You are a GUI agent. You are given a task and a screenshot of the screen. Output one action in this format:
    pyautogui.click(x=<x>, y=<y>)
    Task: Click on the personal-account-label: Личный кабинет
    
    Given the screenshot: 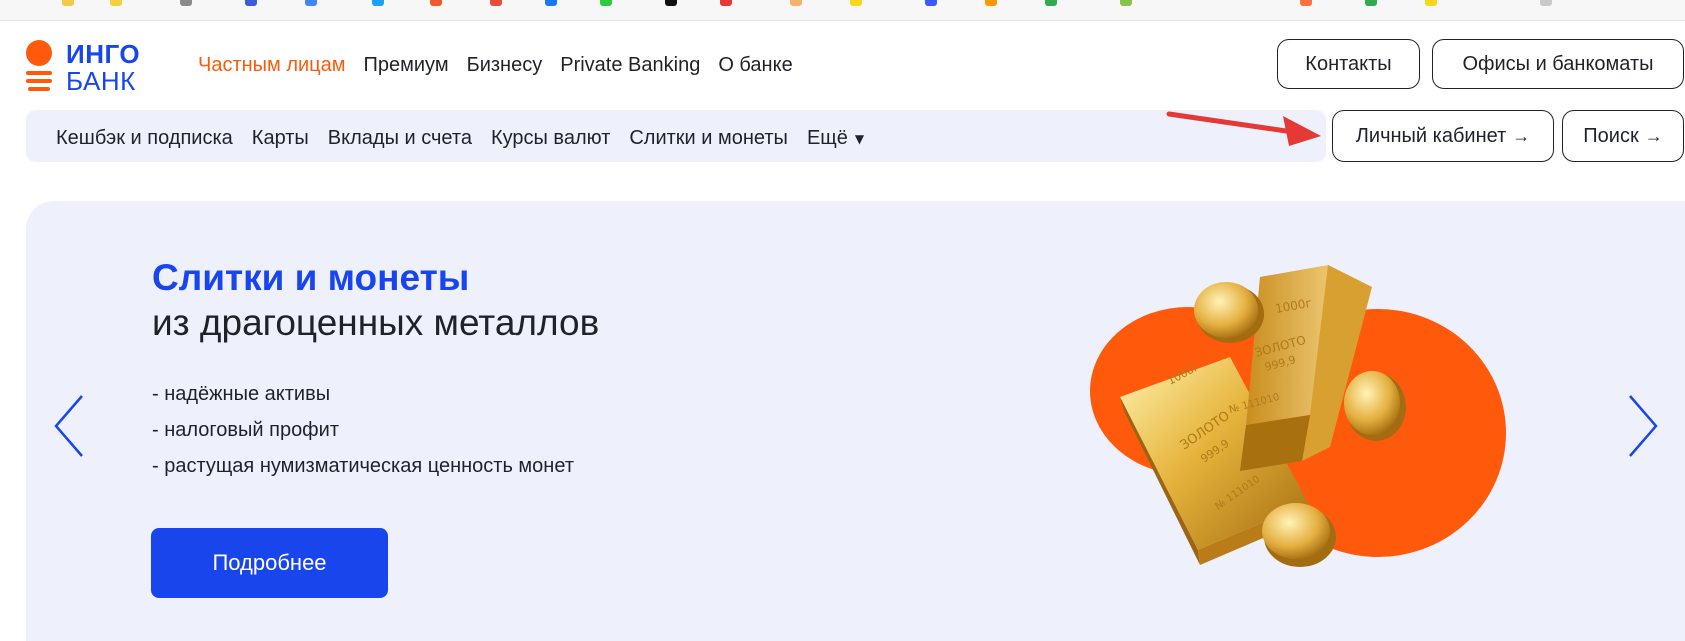 What is the action you would take?
    pyautogui.click(x=1431, y=135)
    